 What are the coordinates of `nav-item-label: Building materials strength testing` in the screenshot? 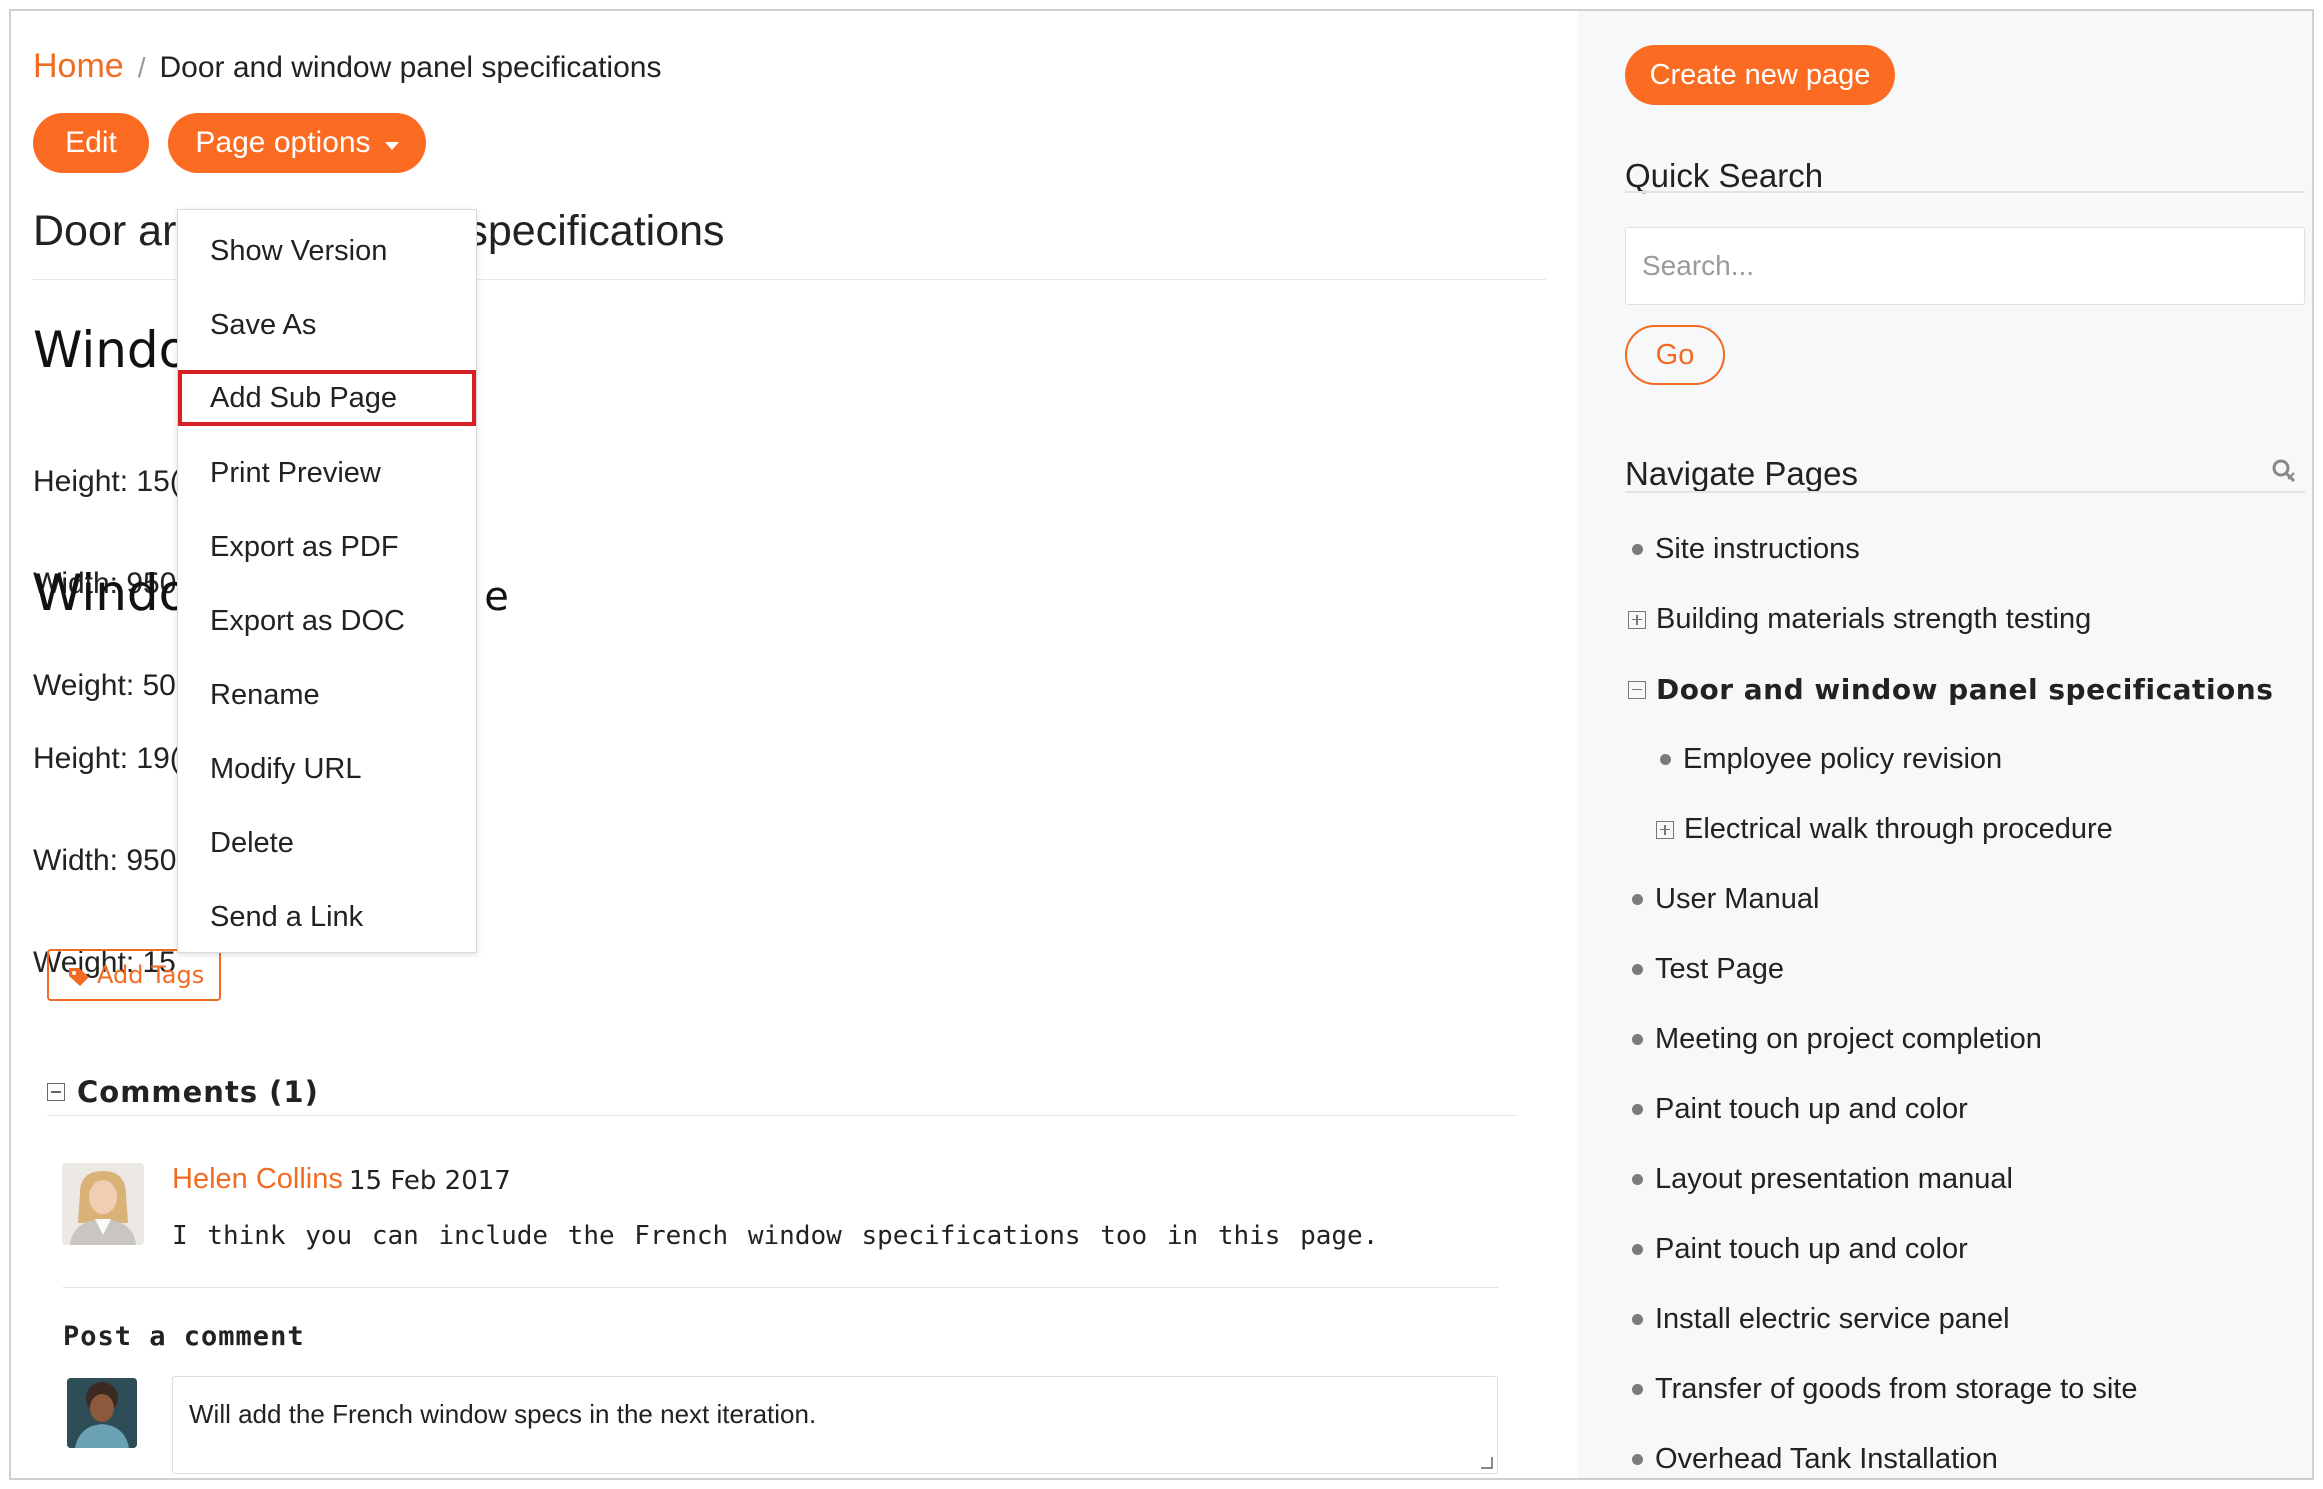 It's located at (1874, 619).